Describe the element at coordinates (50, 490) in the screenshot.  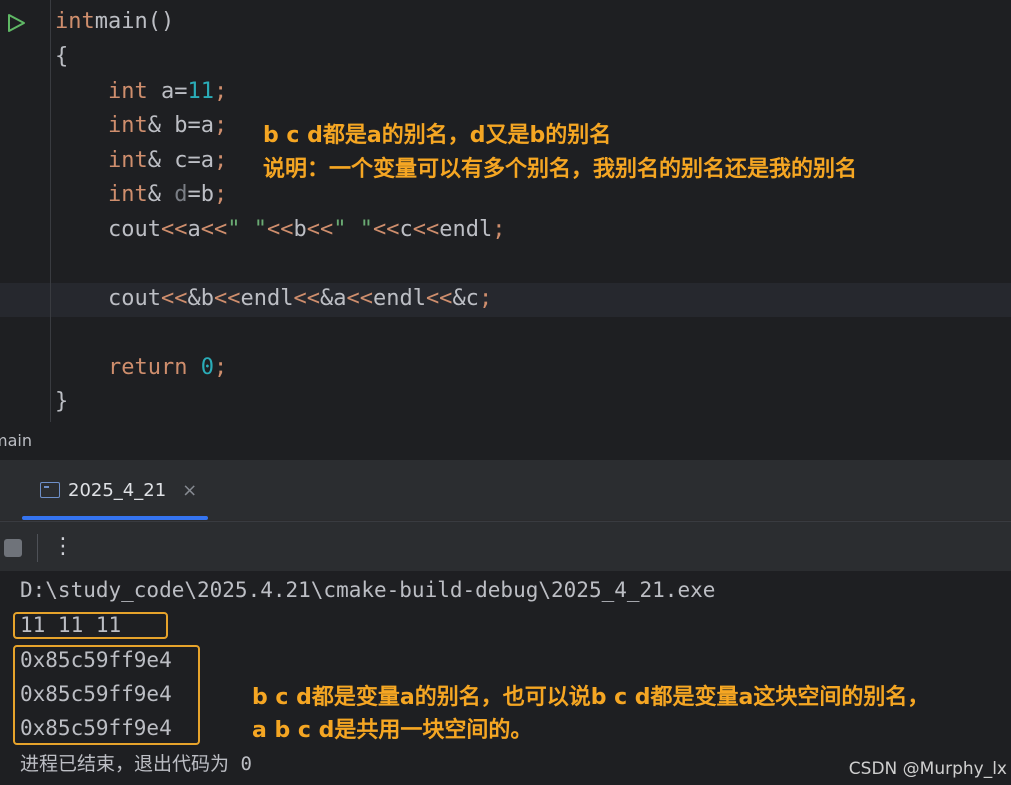
I see `console-icon` at that location.